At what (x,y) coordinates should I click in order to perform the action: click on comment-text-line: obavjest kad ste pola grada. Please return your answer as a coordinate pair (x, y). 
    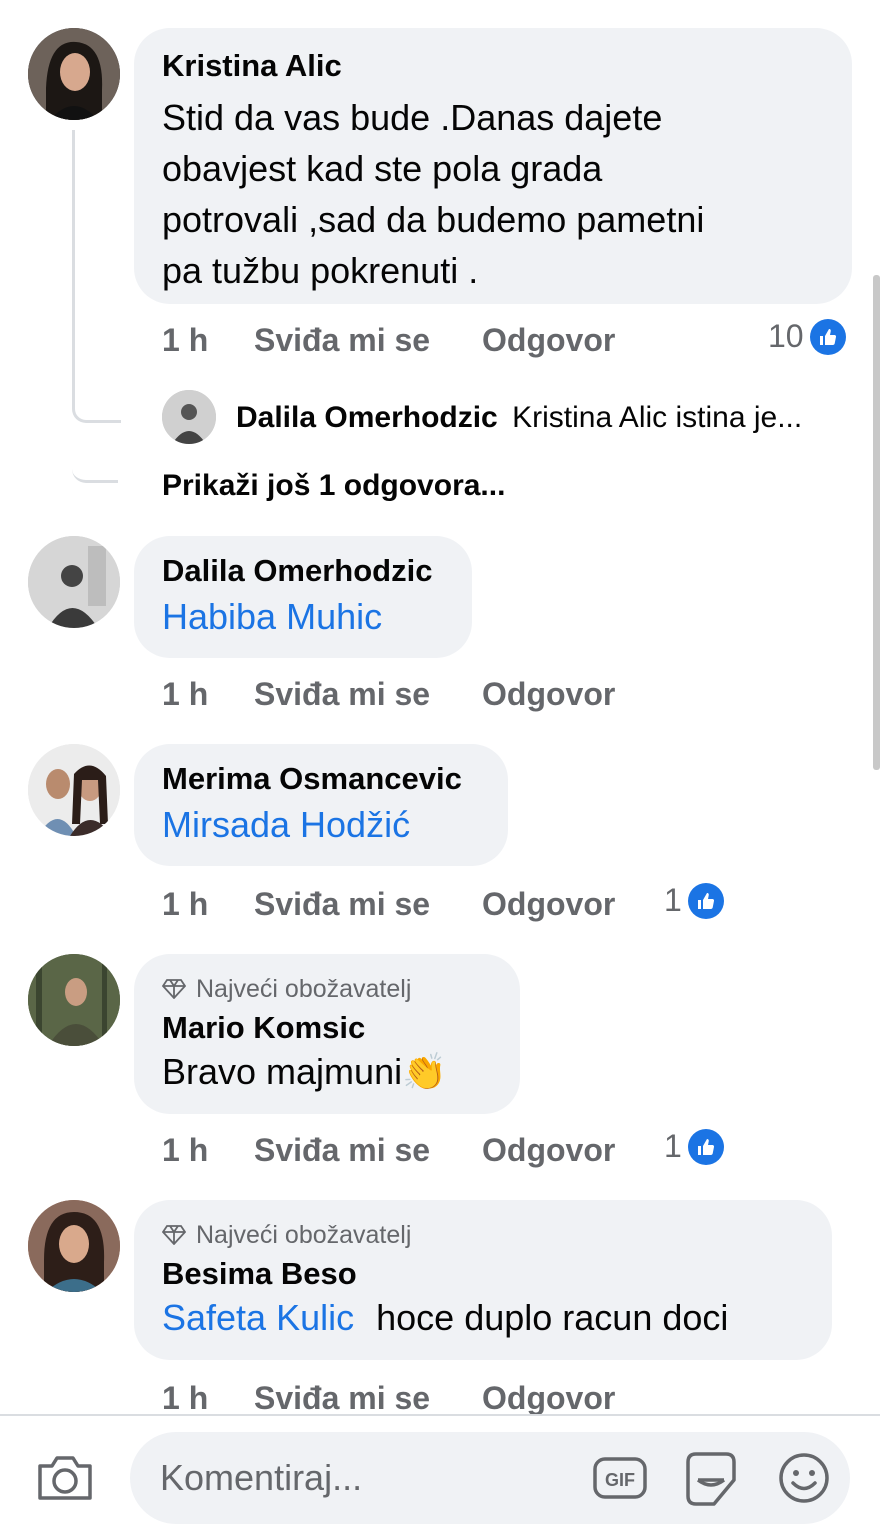
    Looking at the image, I should click on (382, 168).